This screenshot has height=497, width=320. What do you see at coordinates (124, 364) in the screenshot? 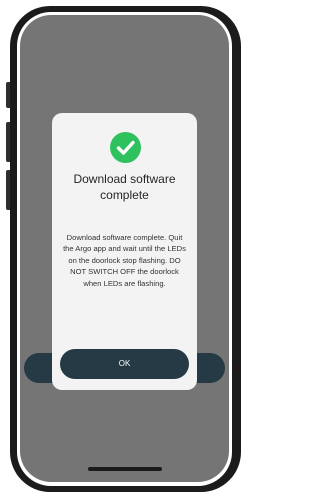
I see `ok-button: OK` at bounding box center [124, 364].